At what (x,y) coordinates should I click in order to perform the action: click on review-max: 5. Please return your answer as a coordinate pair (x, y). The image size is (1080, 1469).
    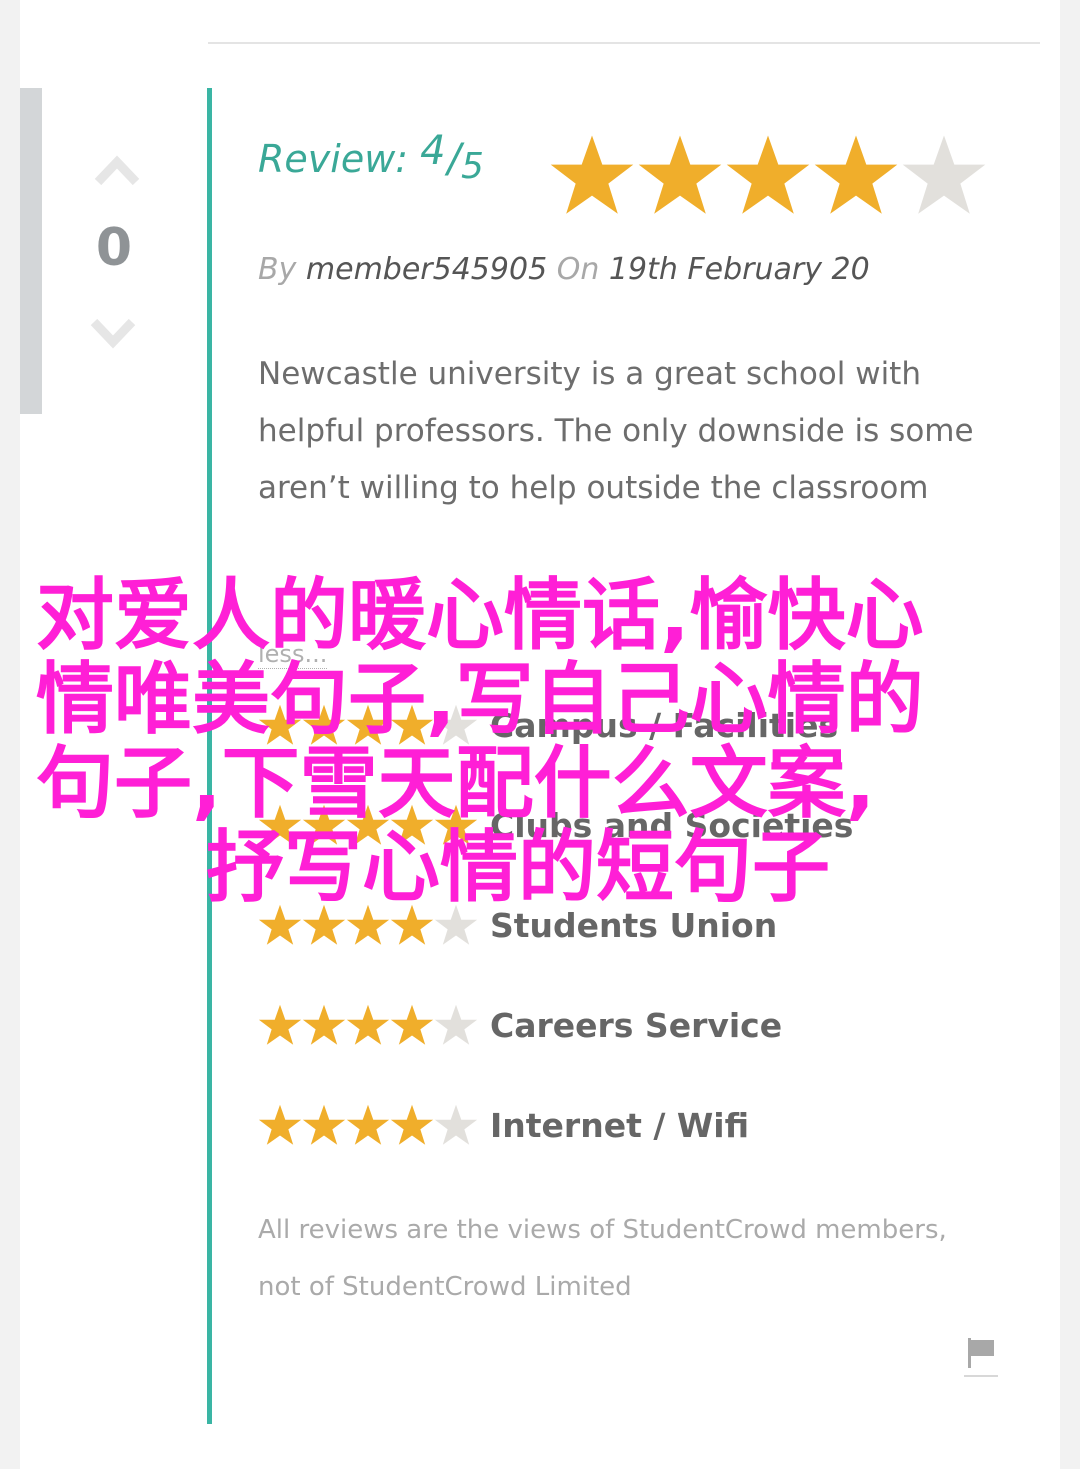
    Looking at the image, I should click on (472, 166).